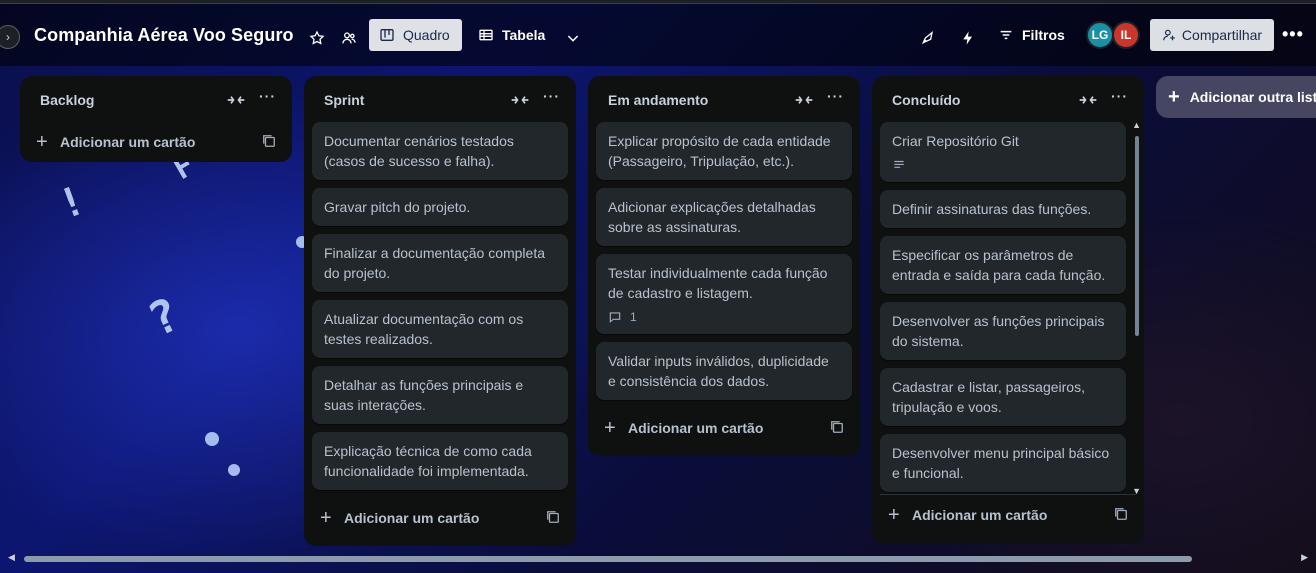 The height and width of the screenshot is (573, 1316). Describe the element at coordinates (164, 35) in the screenshot. I see `board-title: Companhia Aérea Voo Seguro` at that location.